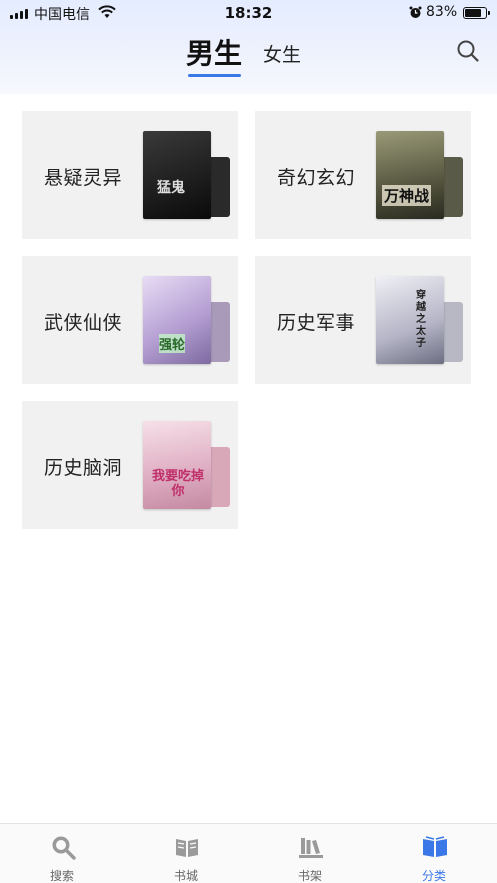  What do you see at coordinates (130, 465) in the screenshot?
I see `category-card-history-fiction: 历史脑洞 我要吃掉你` at bounding box center [130, 465].